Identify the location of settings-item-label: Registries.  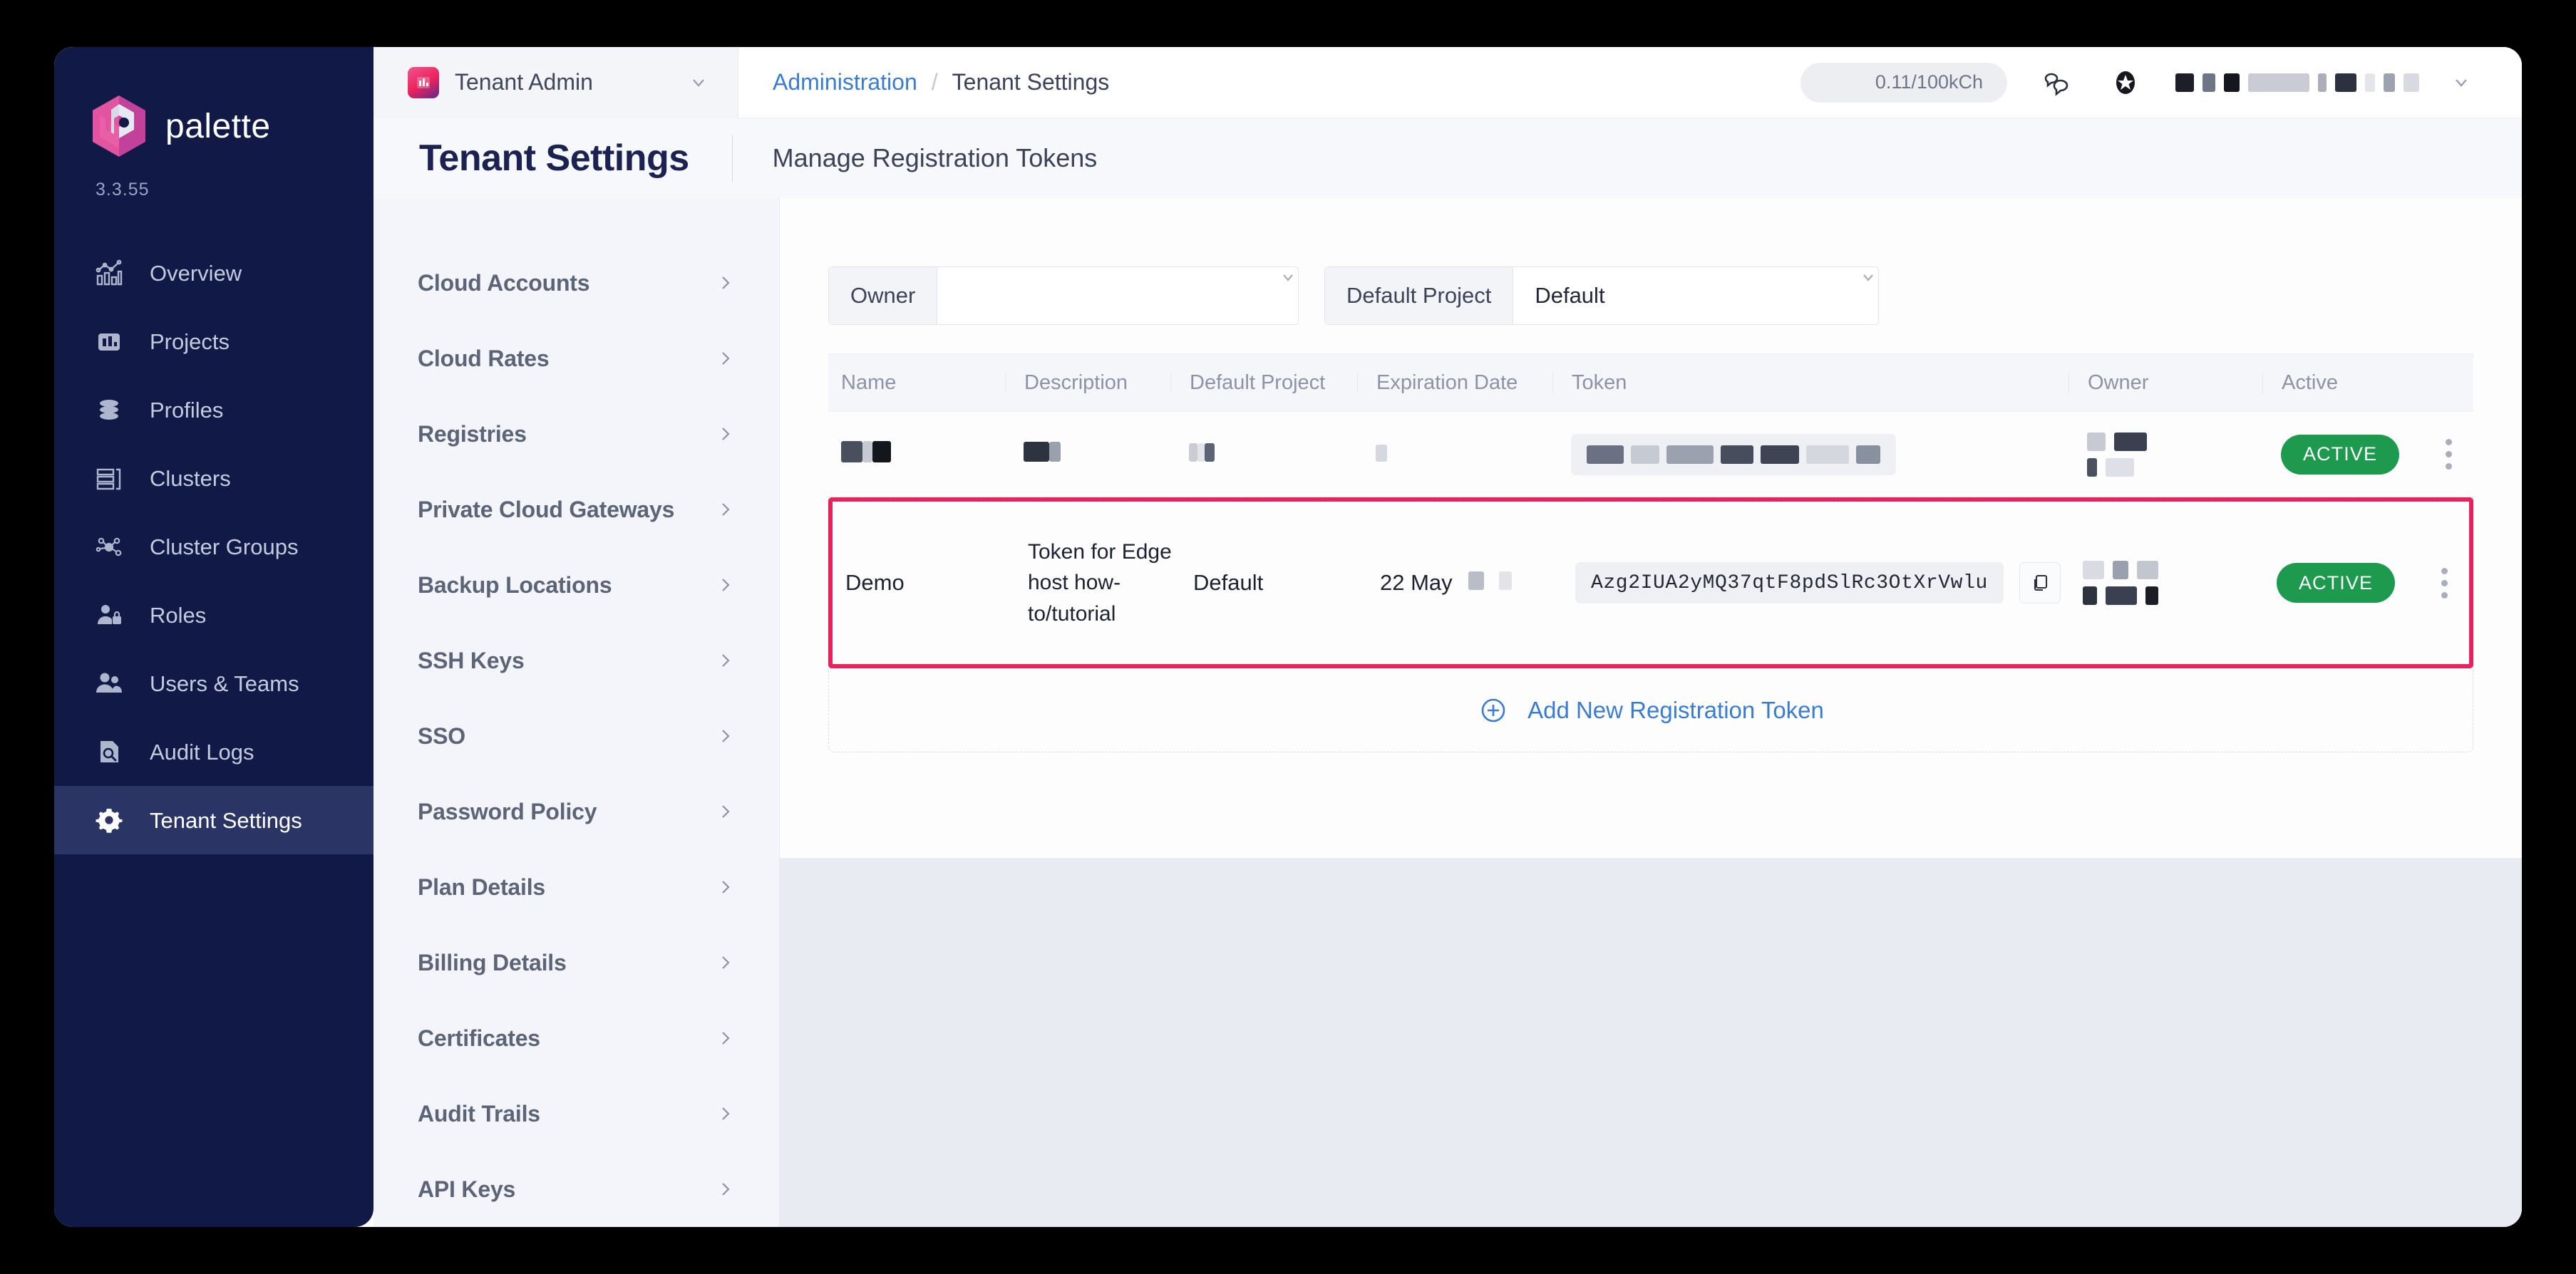
(472, 434).